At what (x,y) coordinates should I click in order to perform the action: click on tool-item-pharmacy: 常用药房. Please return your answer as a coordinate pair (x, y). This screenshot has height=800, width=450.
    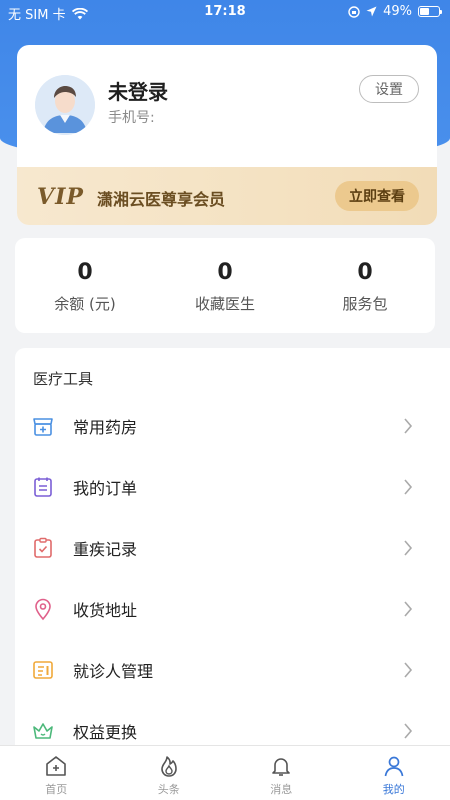
    Looking at the image, I should click on (225, 426).